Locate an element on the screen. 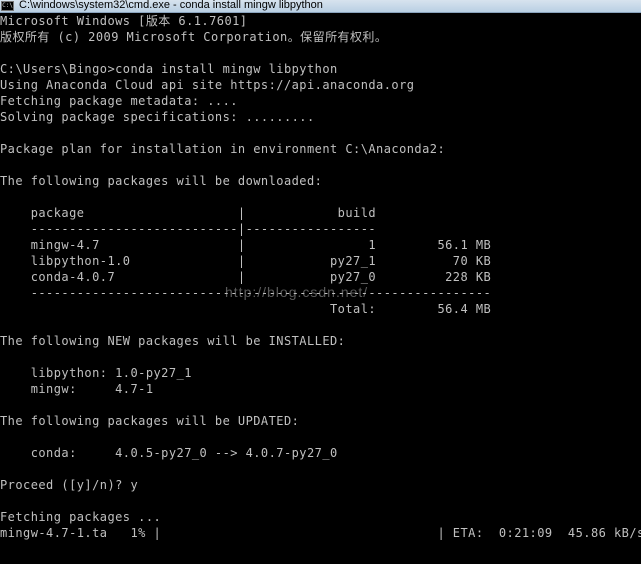 This screenshot has height=564, width=641. console-line: libpython: 1.0-py27_1 is located at coordinates (96, 373).